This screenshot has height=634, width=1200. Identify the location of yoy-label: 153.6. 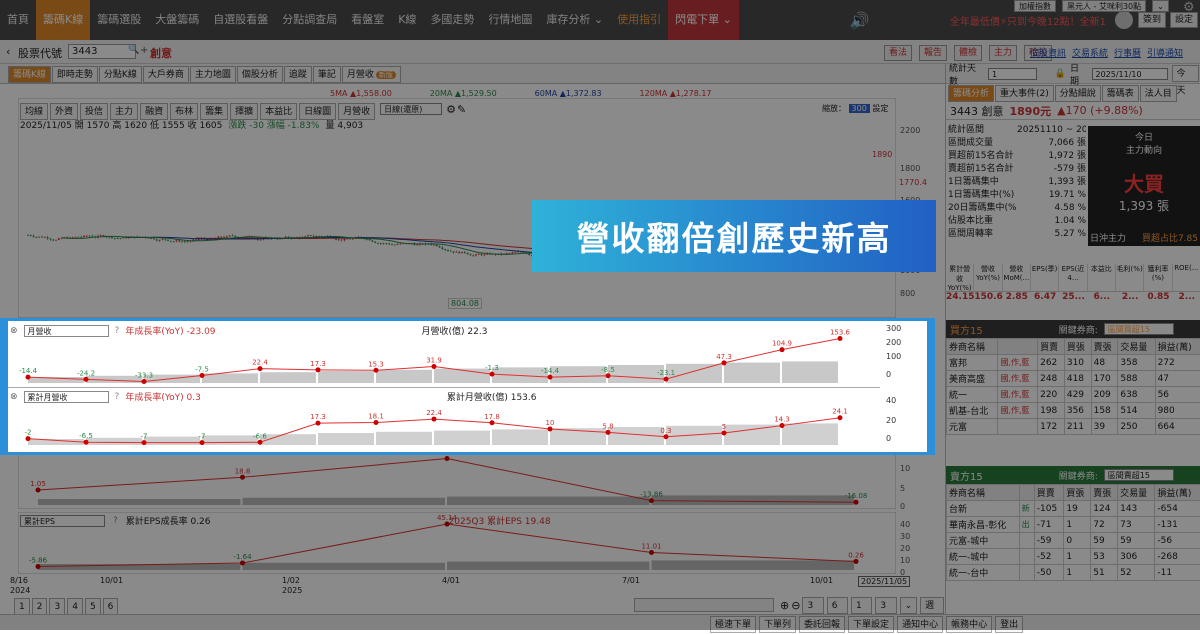
(840, 332).